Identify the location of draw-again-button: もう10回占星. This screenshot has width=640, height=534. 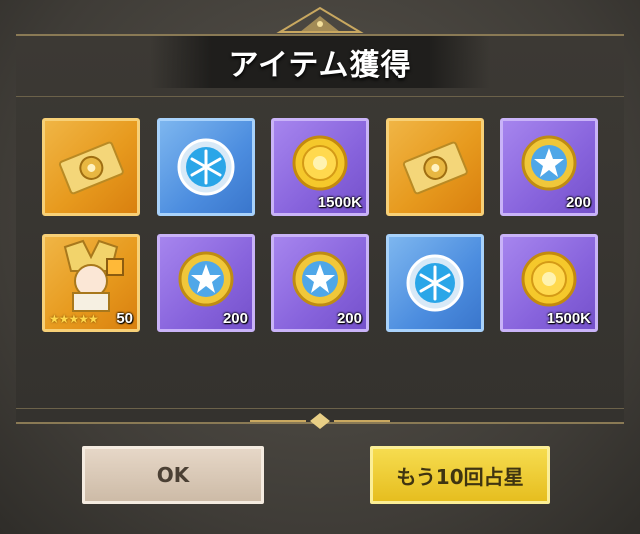
(460, 475).